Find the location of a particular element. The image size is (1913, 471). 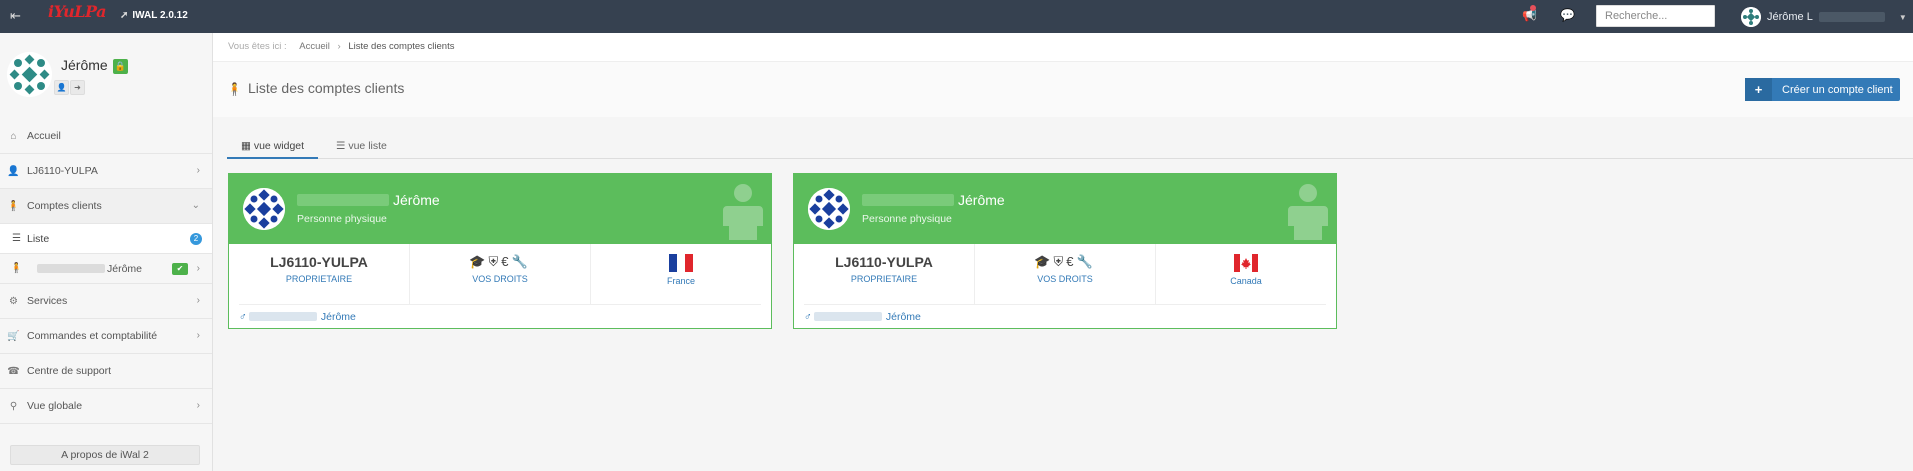

tab-vue-widget: ▦ vue widget is located at coordinates (273, 147).